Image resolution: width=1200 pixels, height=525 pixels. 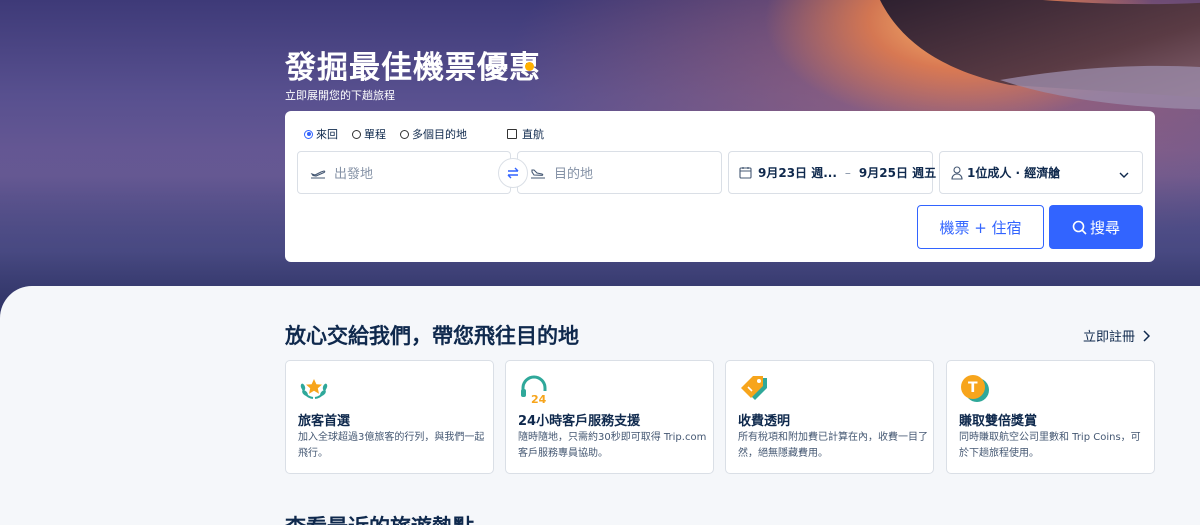 I want to click on page-subtitle: 立即展開您的下趟旅程, so click(x=340, y=95).